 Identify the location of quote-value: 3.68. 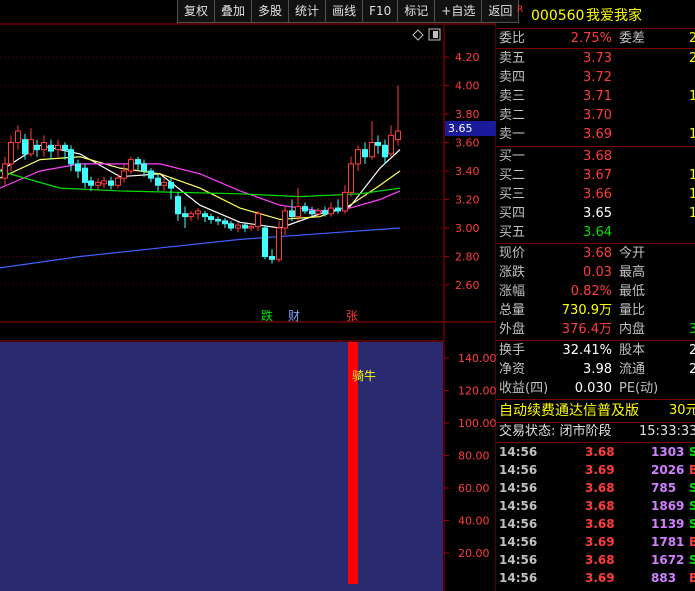
(597, 253).